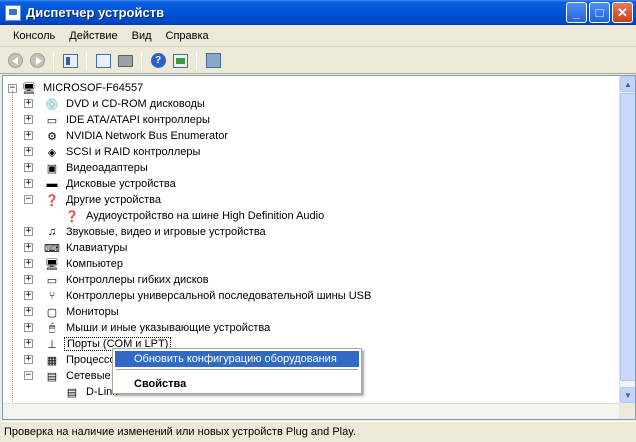 The width and height of the screenshot is (636, 442). I want to click on menu-console: Консоль, so click(34, 36).